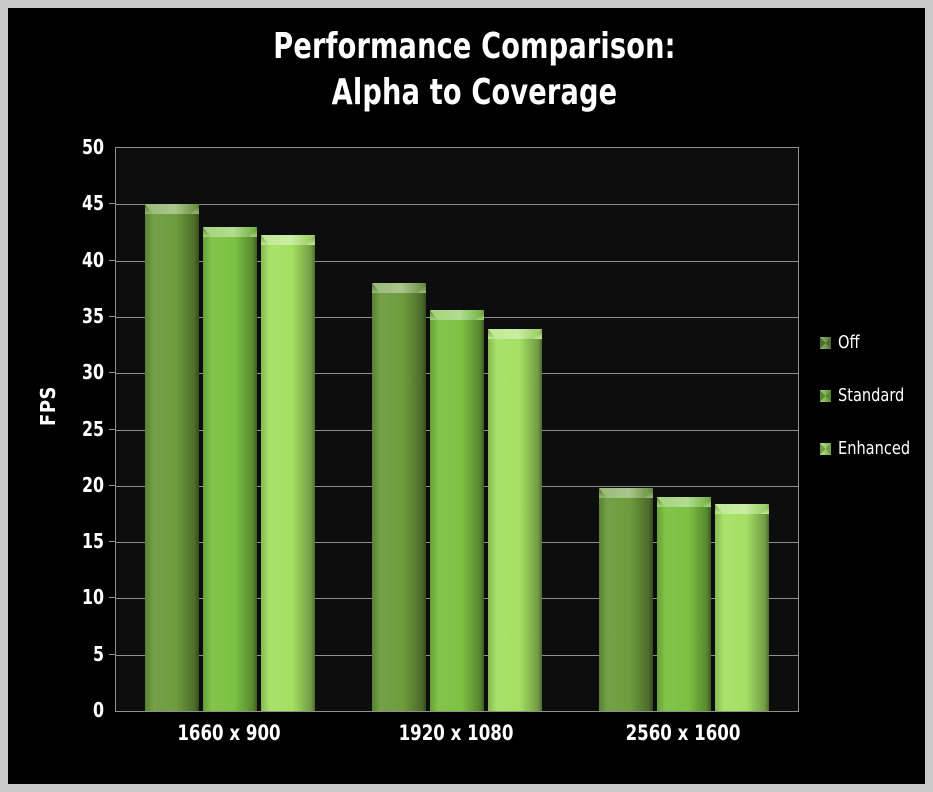  Describe the element at coordinates (92, 260) in the screenshot. I see `y-axis-tick-label: 40` at that location.